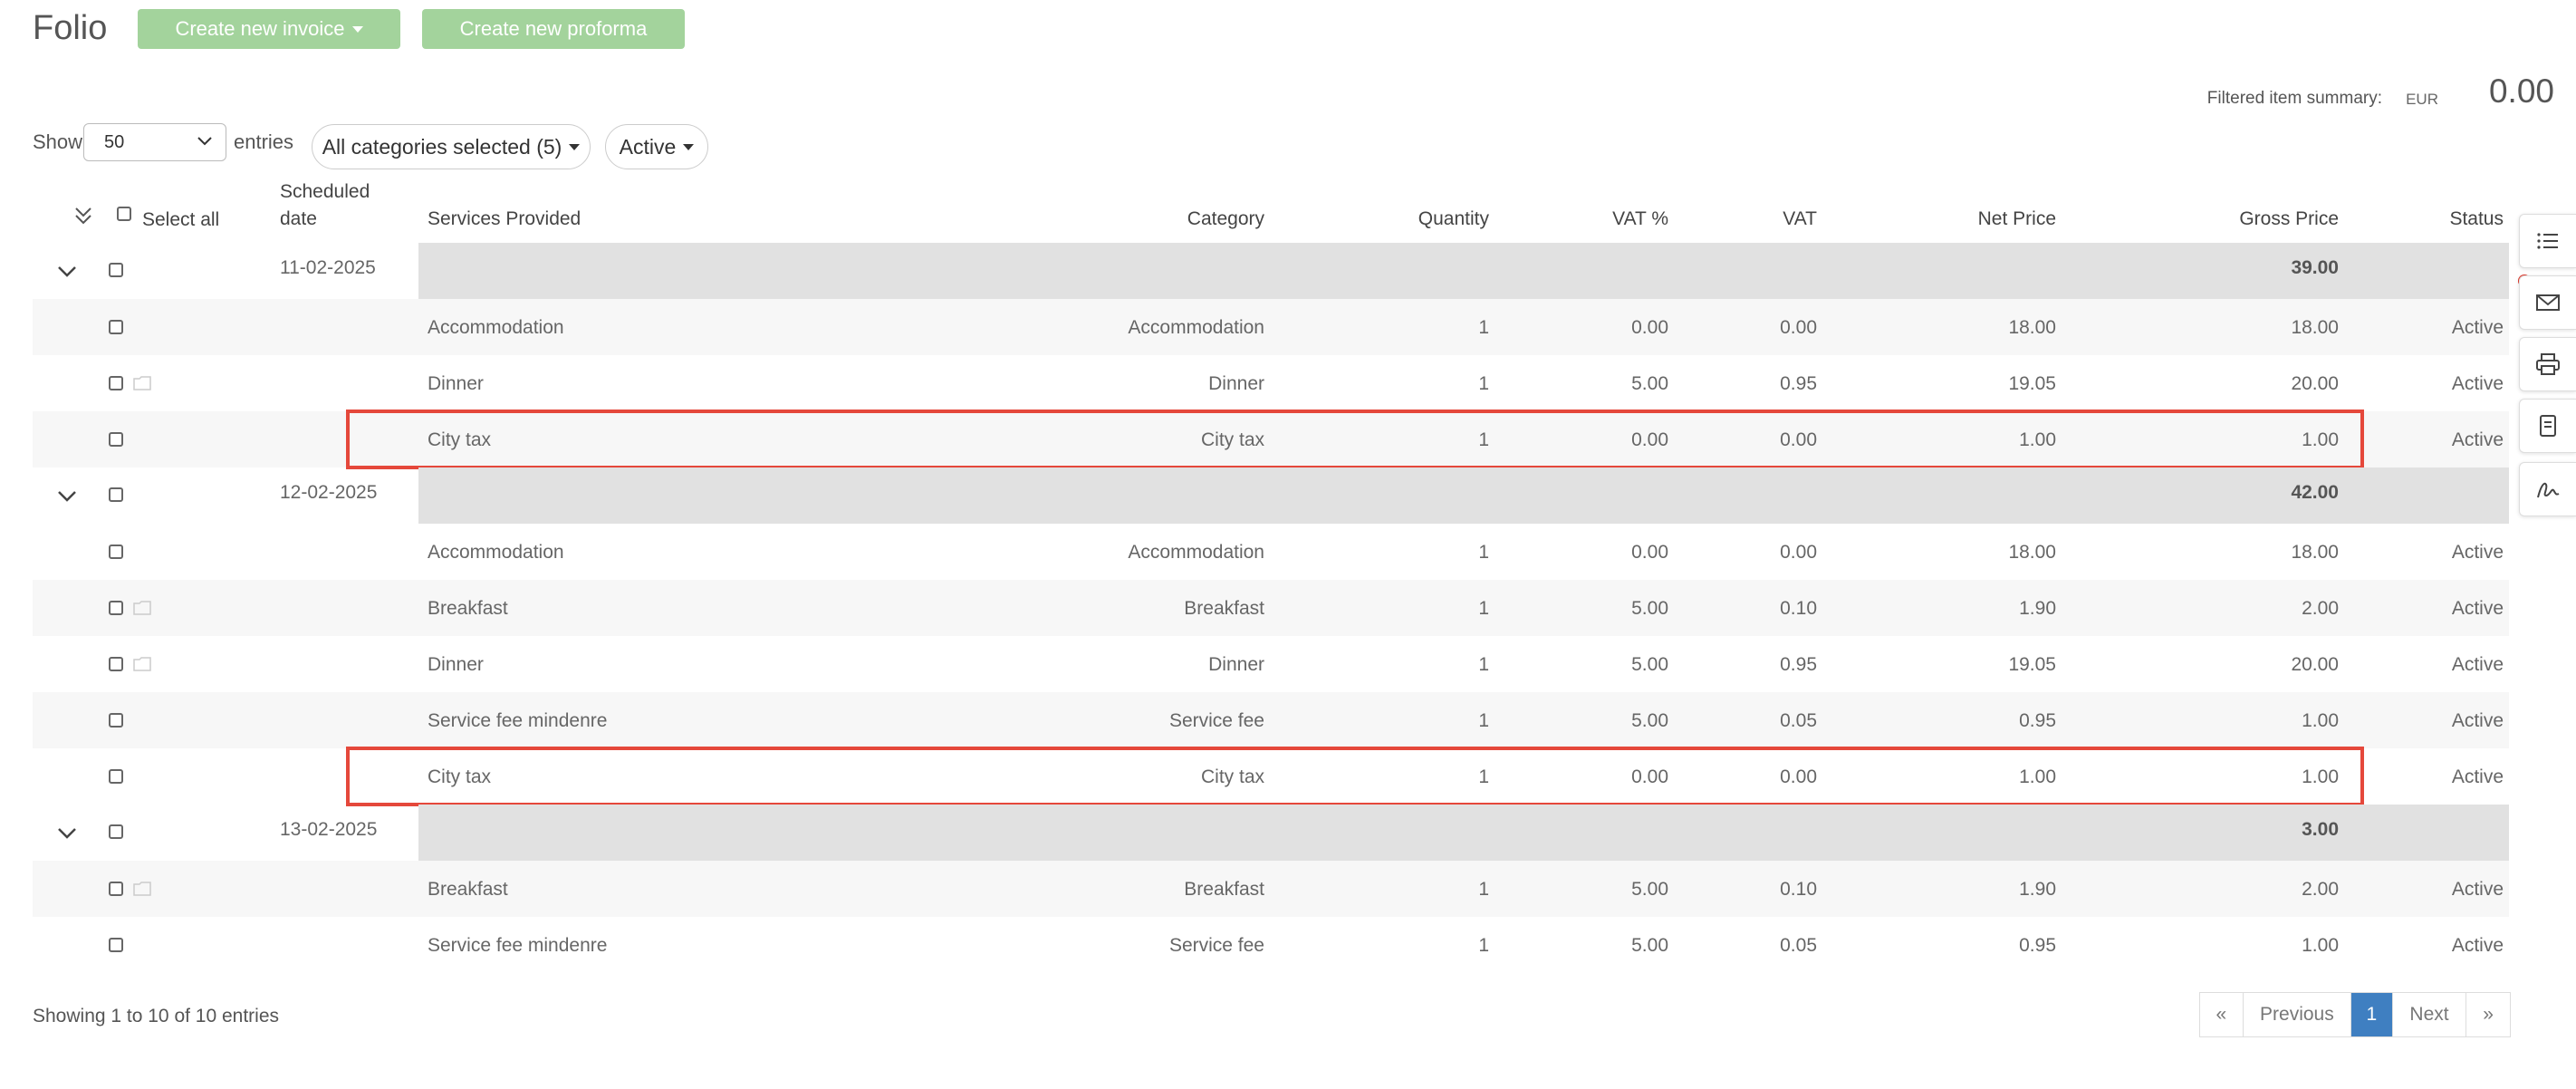 Image resolution: width=2576 pixels, height=1089 pixels. What do you see at coordinates (264, 141) in the screenshot?
I see `entries-label: entries` at bounding box center [264, 141].